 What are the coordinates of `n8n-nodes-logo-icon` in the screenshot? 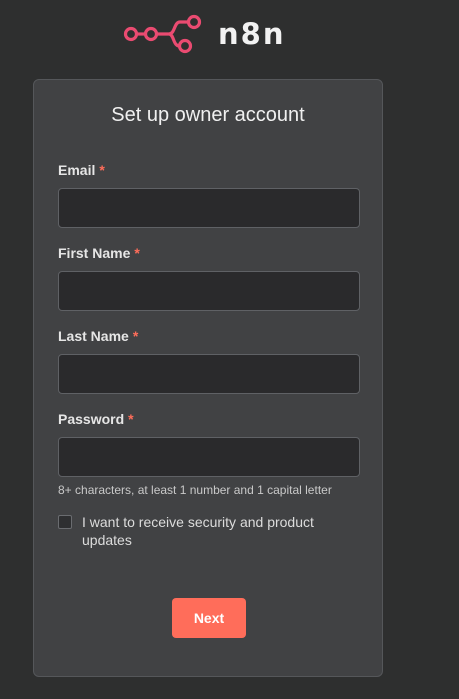 It's located at (163, 34).